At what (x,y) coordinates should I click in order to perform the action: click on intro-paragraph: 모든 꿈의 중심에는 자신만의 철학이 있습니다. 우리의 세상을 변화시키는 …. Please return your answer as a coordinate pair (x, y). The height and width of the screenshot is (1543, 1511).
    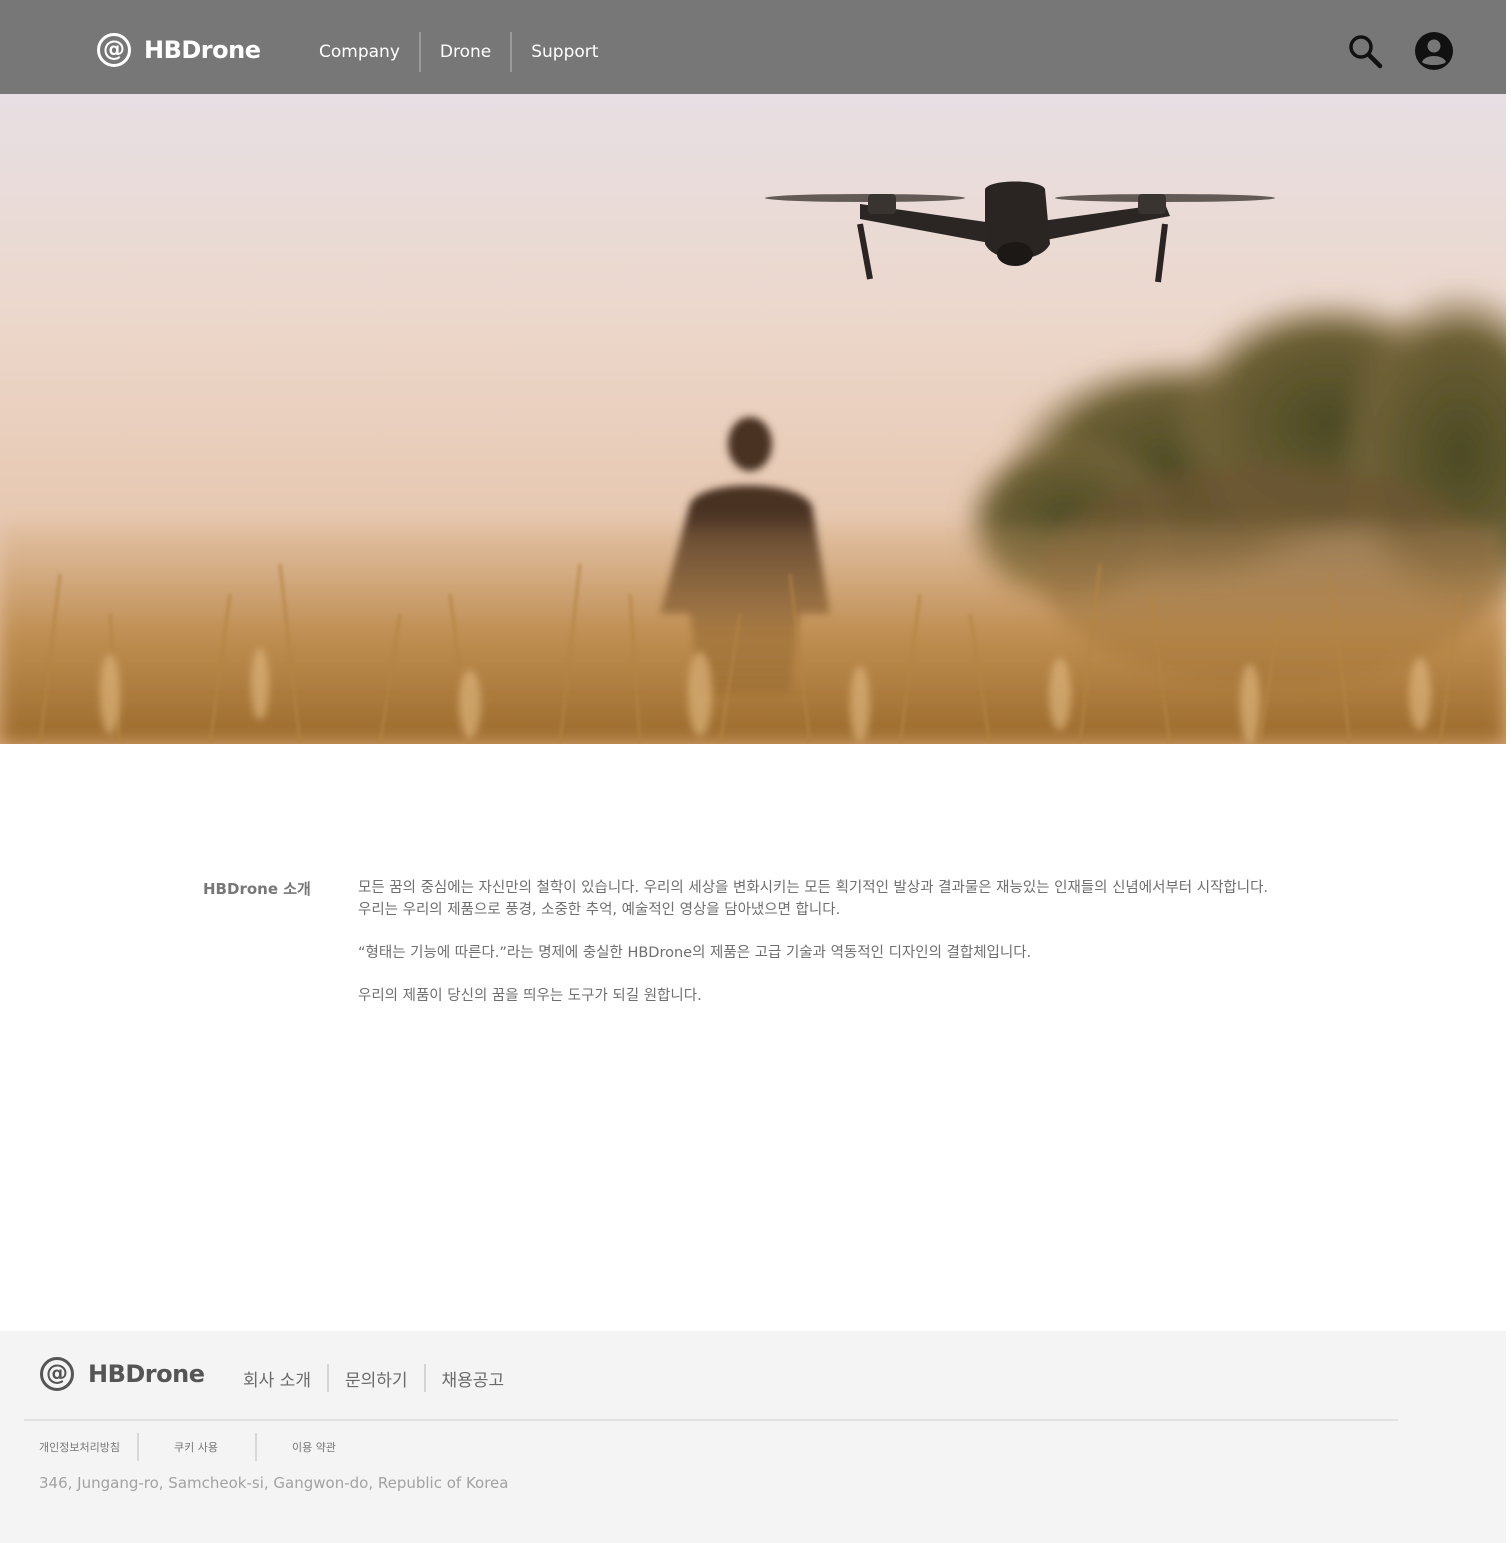
    Looking at the image, I should click on (858, 899).